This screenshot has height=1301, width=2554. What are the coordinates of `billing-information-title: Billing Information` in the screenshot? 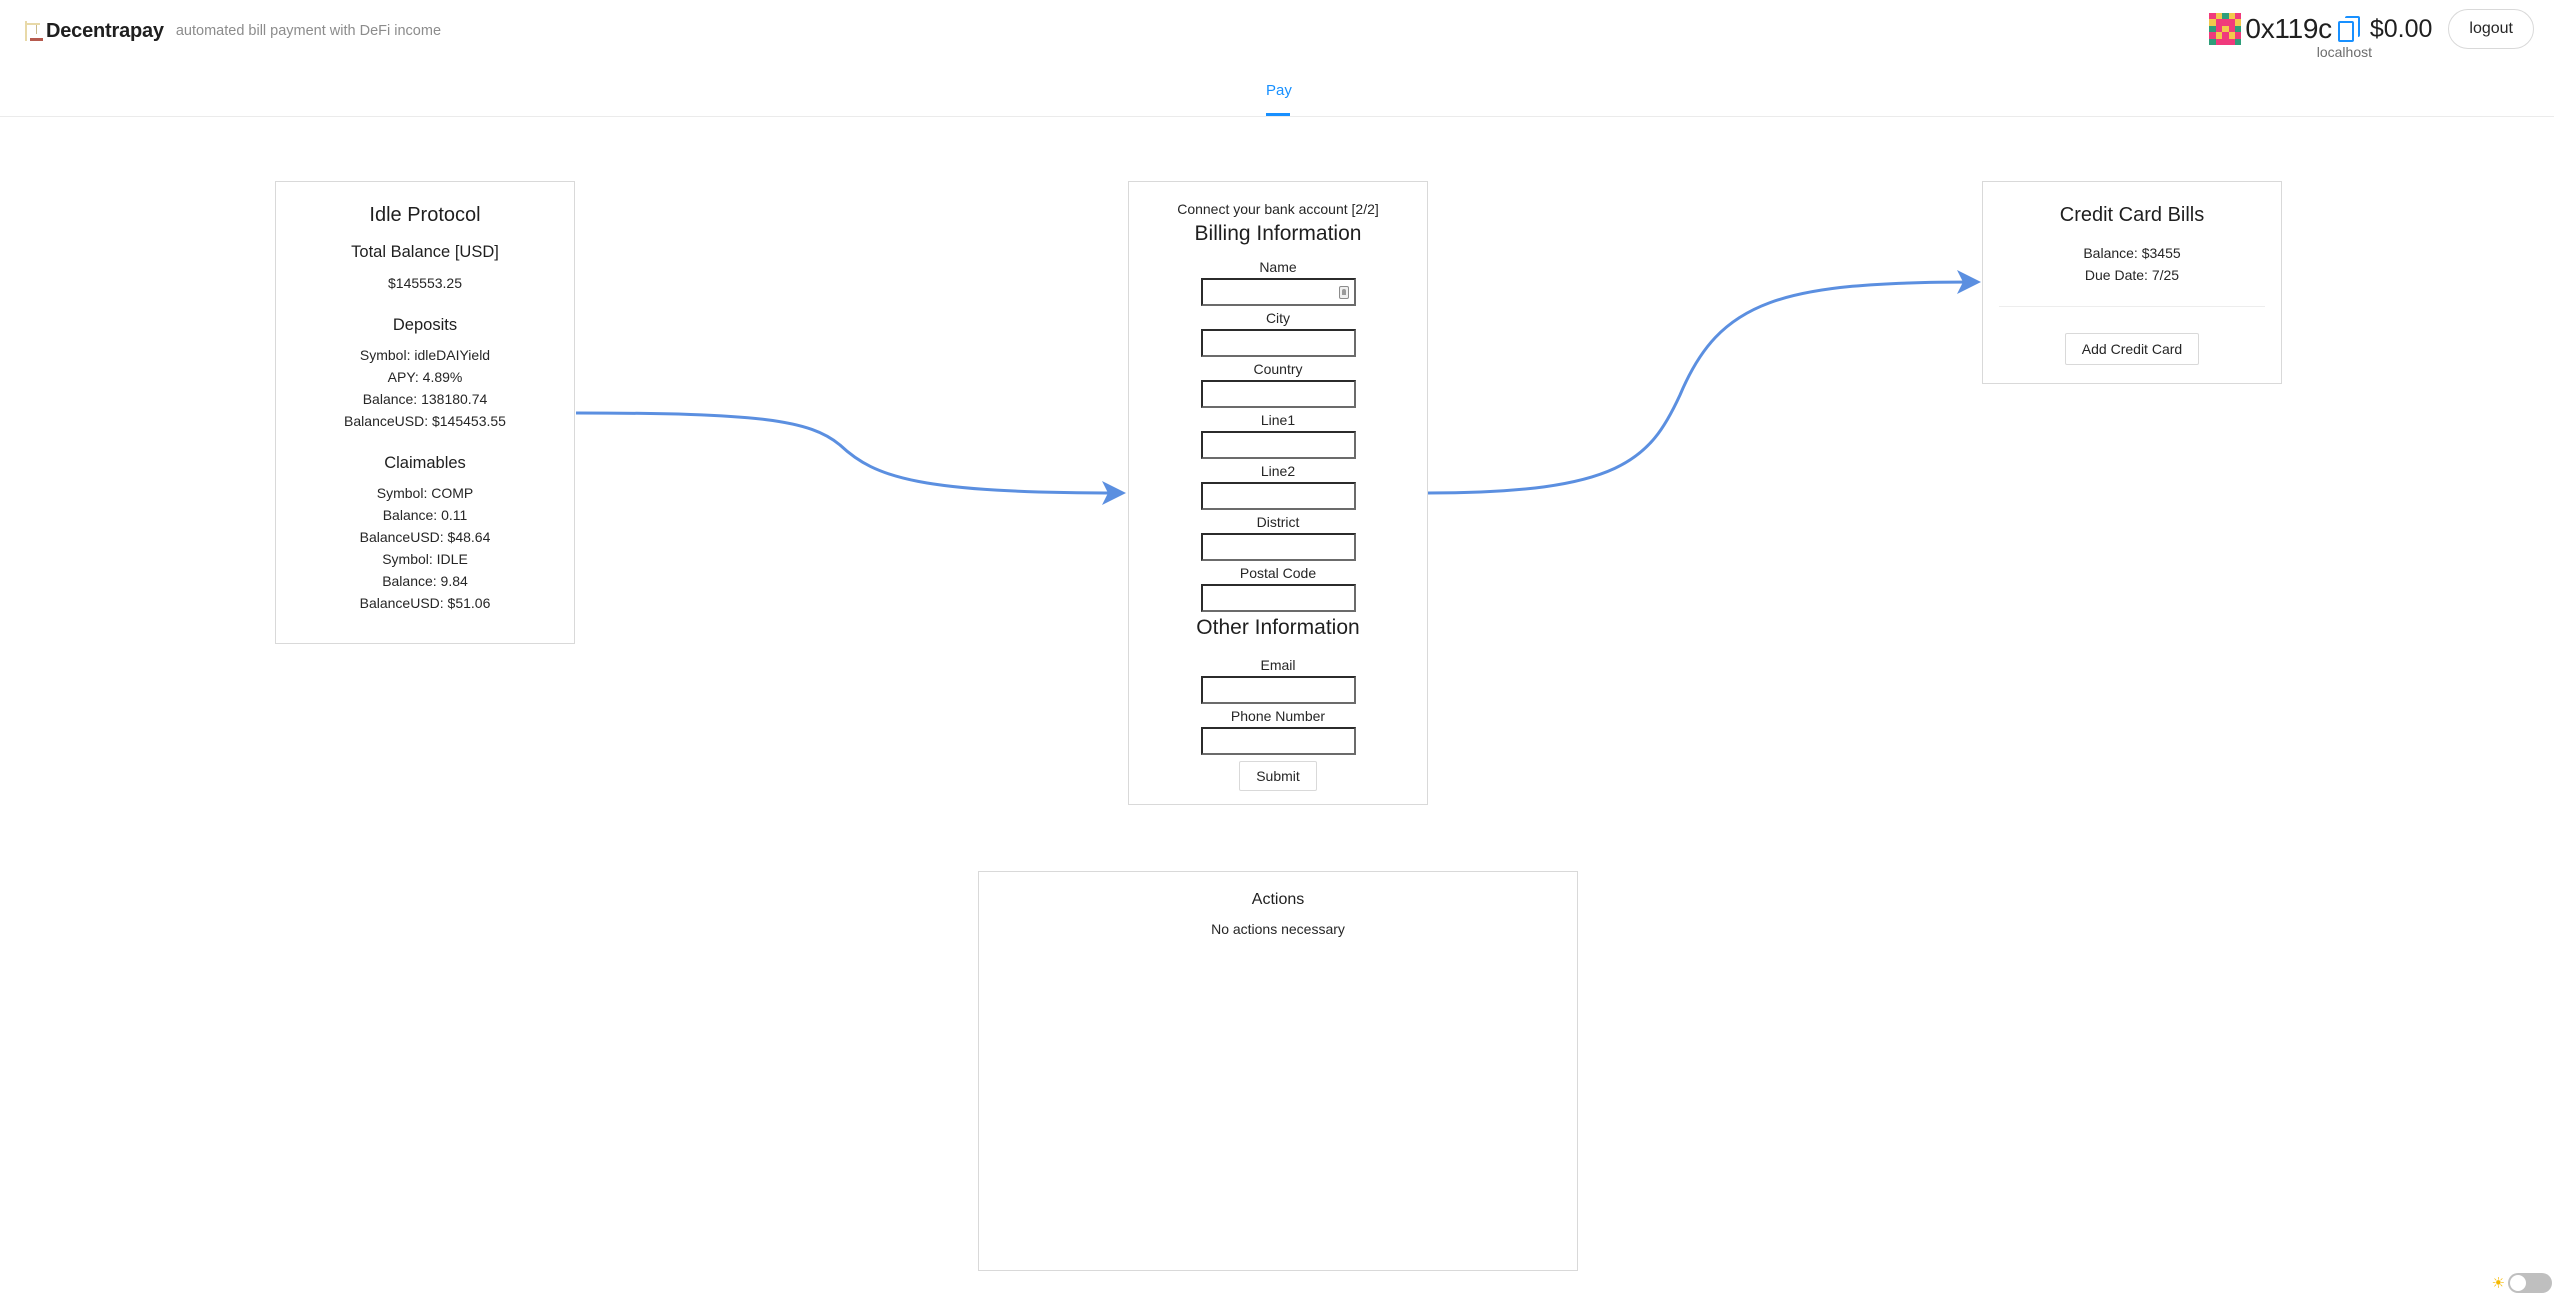 It's located at (1278, 233).